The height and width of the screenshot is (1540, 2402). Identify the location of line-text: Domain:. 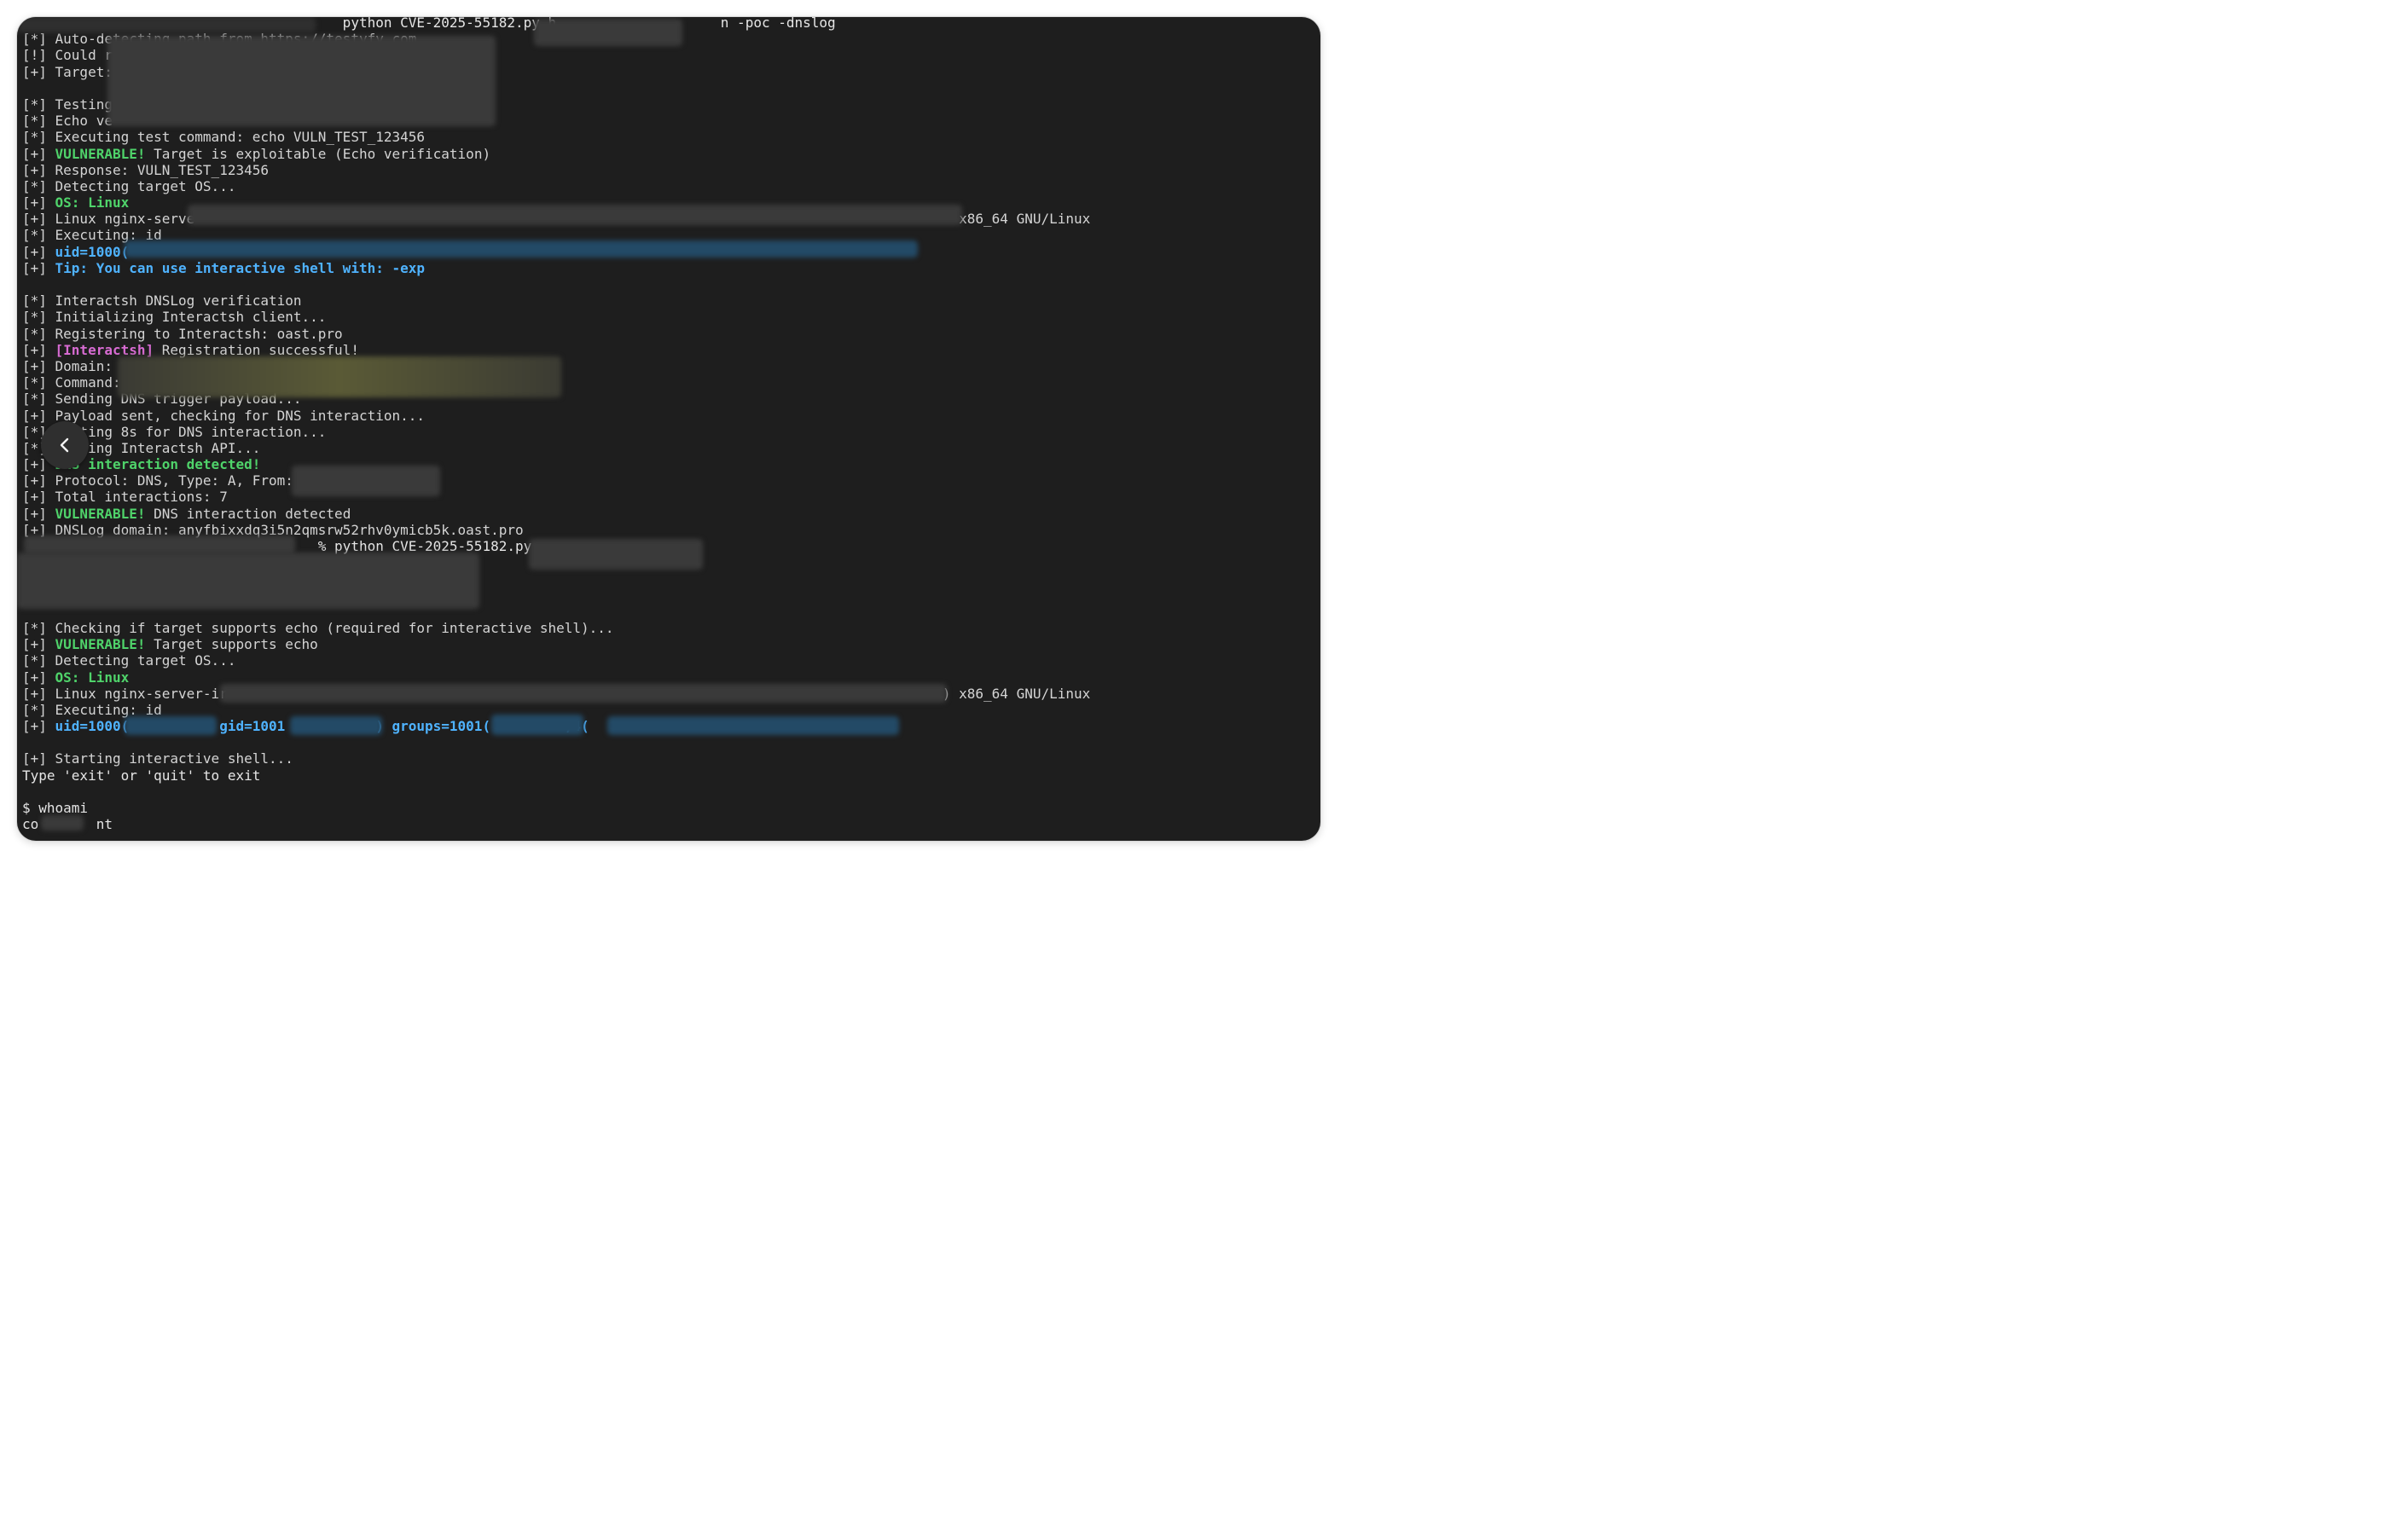
(84, 365).